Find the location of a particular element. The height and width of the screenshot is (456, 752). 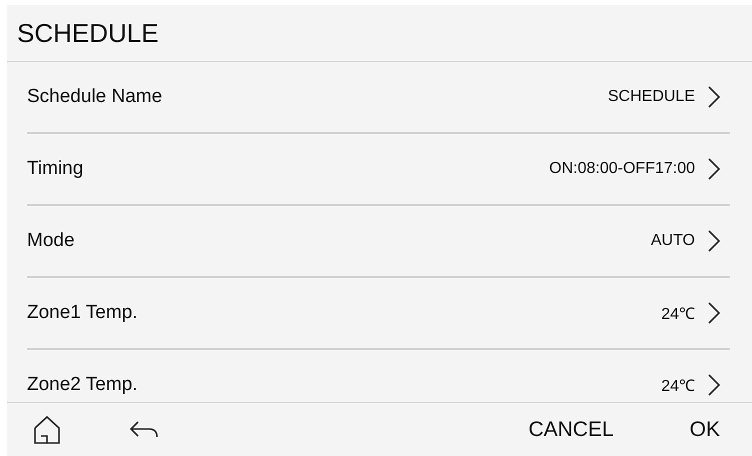

setting-label: Schedule Name is located at coordinates (95, 97).